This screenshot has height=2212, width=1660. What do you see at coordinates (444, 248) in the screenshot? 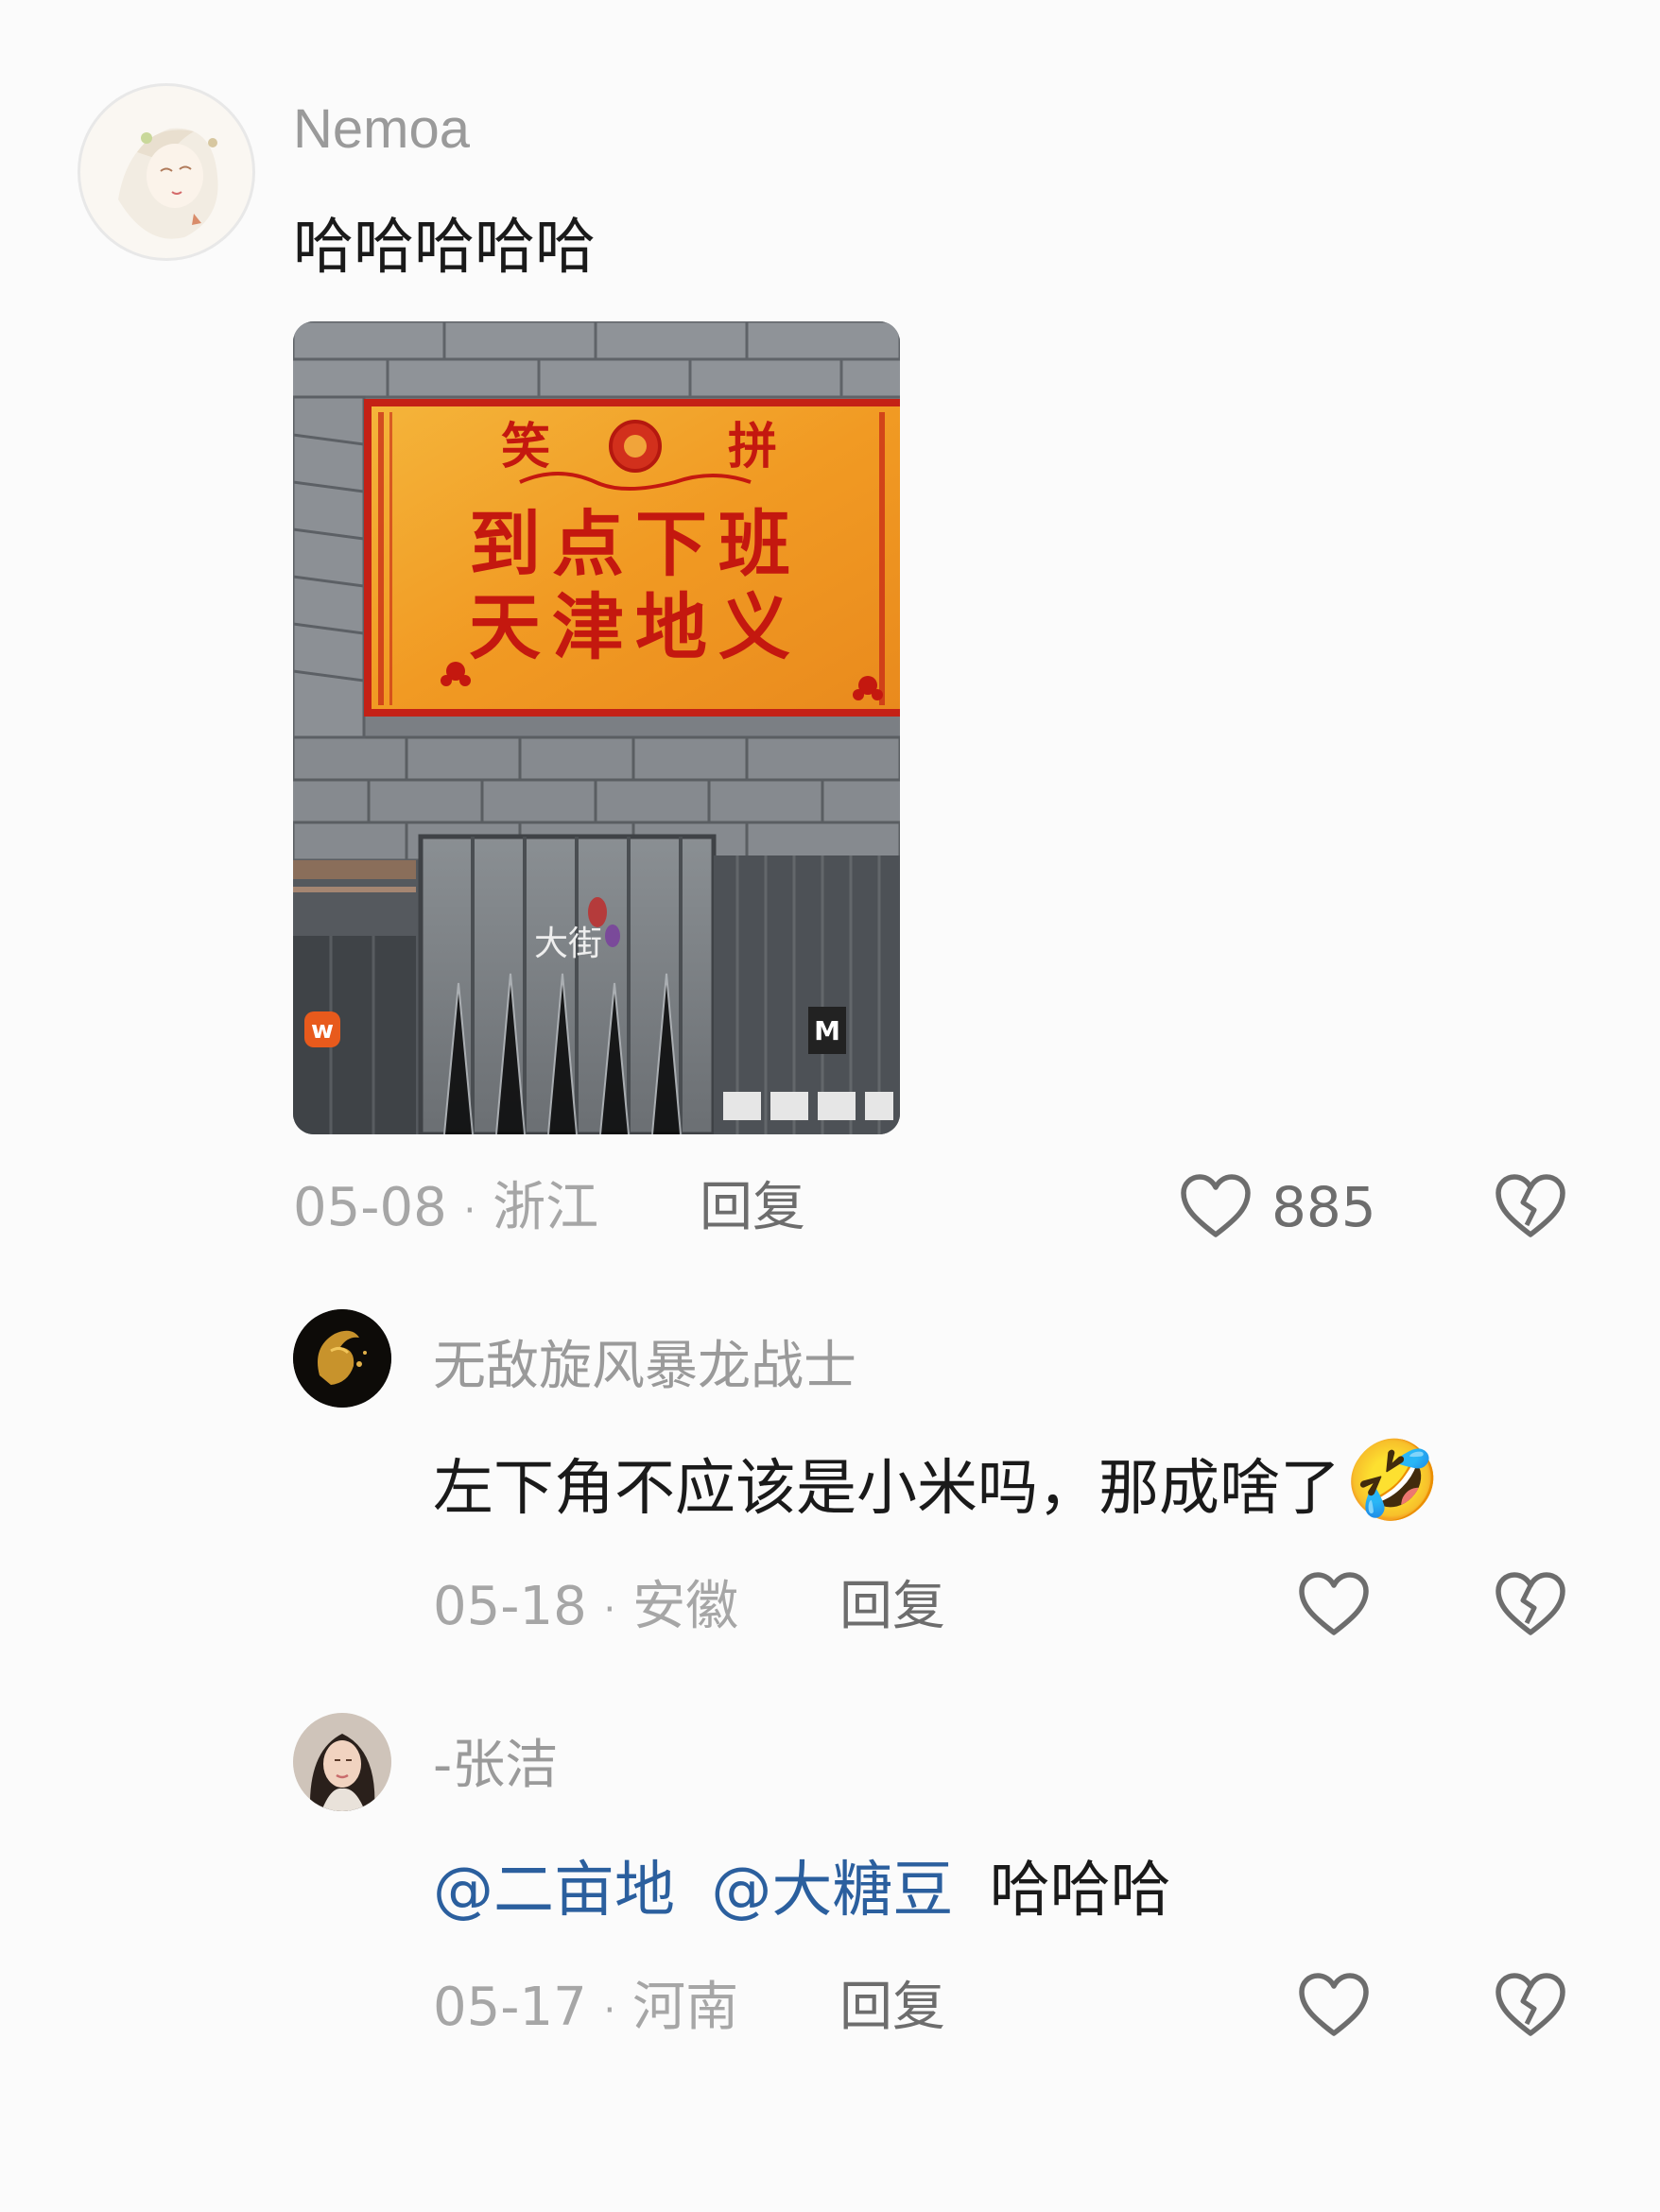
I see `comment-text: 哈哈哈哈哈` at bounding box center [444, 248].